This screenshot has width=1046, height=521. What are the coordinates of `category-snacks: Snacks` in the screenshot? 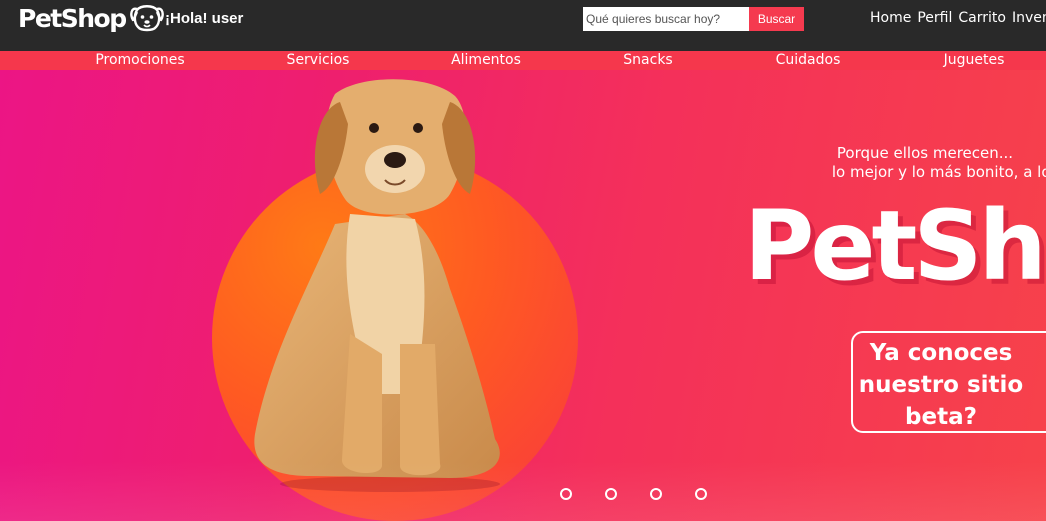 It's located at (647, 60).